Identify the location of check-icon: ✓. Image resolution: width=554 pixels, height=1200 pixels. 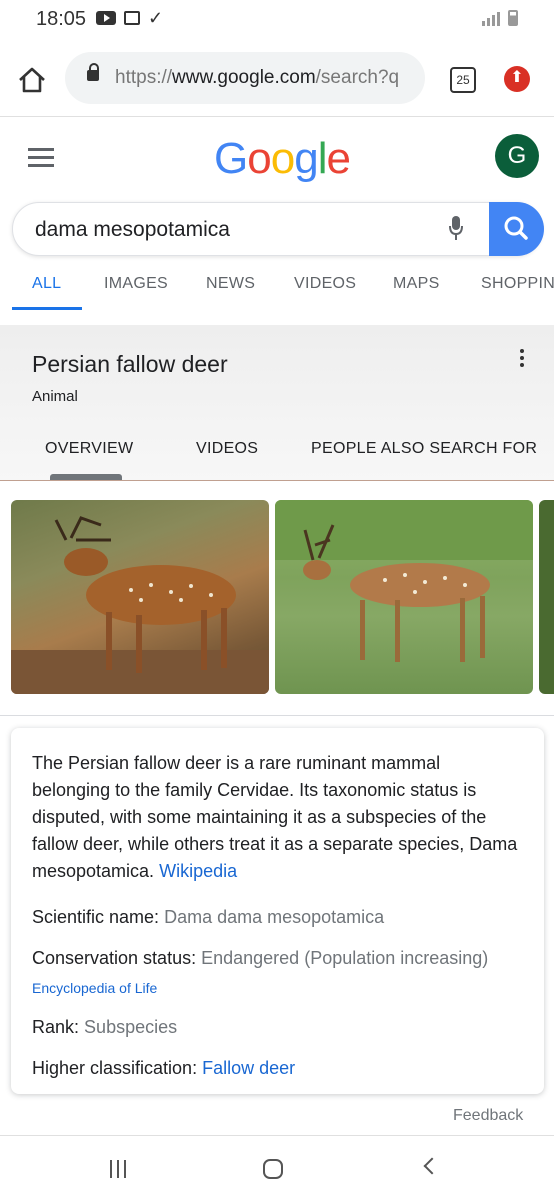
(156, 18).